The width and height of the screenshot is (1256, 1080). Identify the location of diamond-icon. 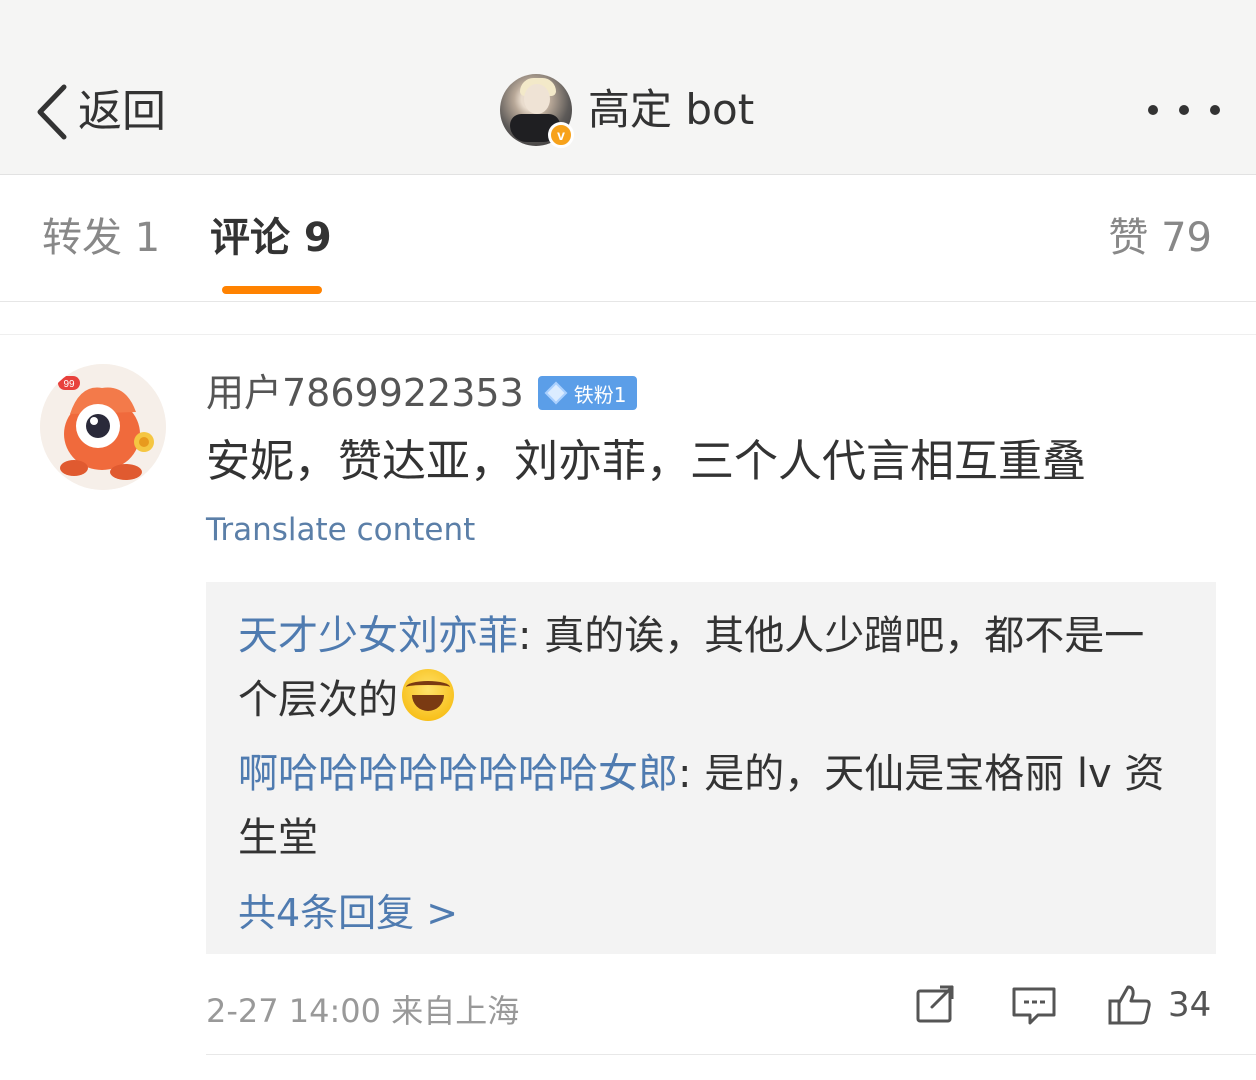
(556, 393).